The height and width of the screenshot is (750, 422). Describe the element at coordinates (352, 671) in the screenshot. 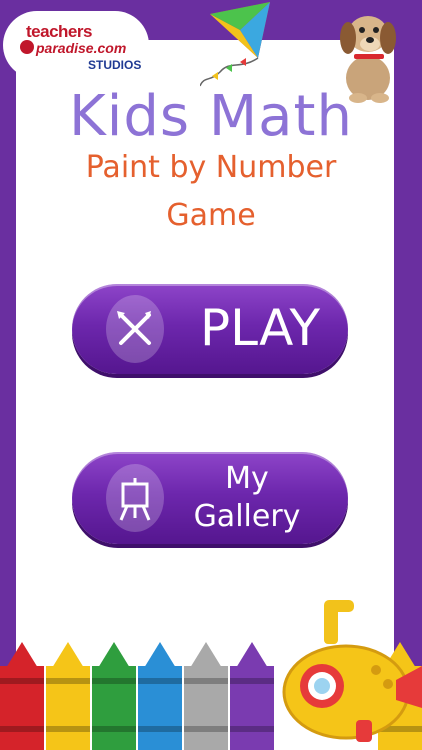

I see `submarine-icon` at that location.